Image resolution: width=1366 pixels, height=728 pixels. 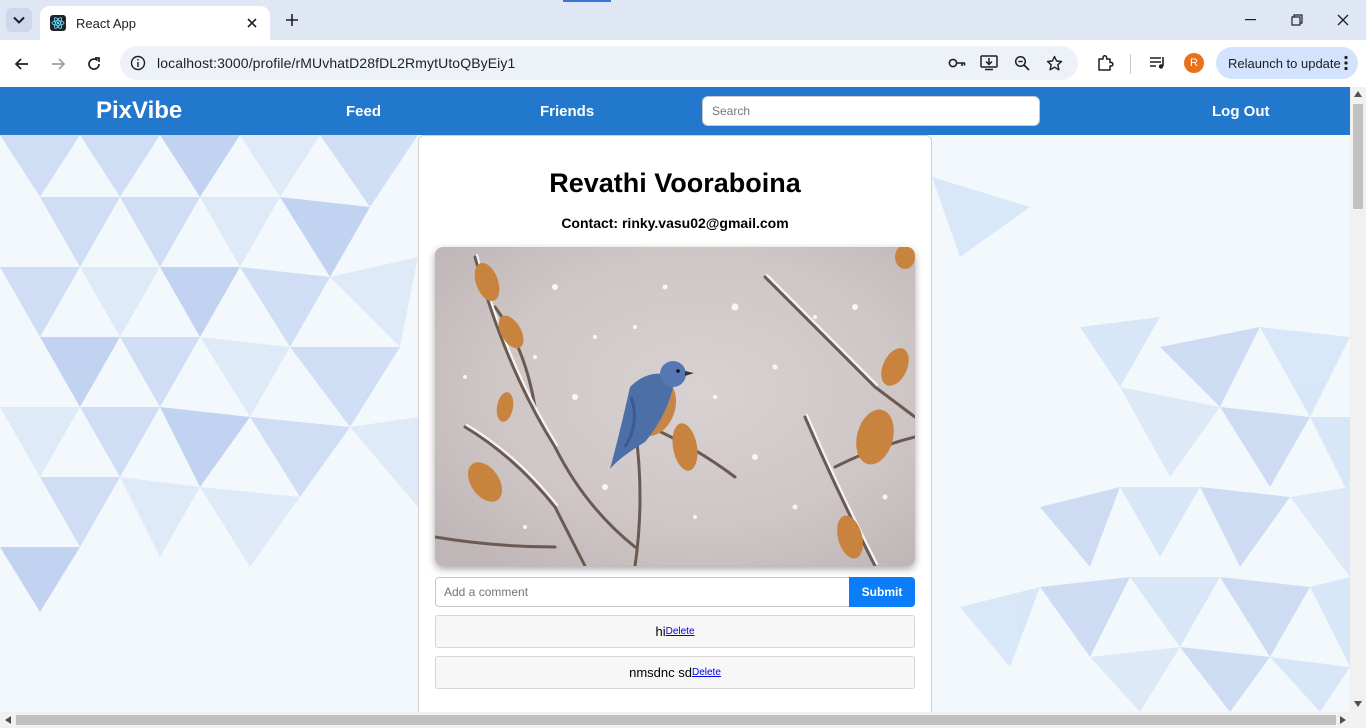 I want to click on plus-icon, so click(x=292, y=20).